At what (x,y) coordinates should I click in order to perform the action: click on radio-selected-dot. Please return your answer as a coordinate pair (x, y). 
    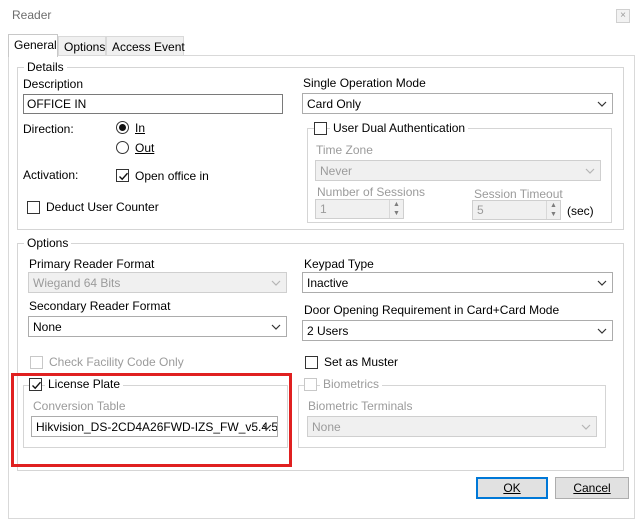
    Looking at the image, I should click on (122, 127).